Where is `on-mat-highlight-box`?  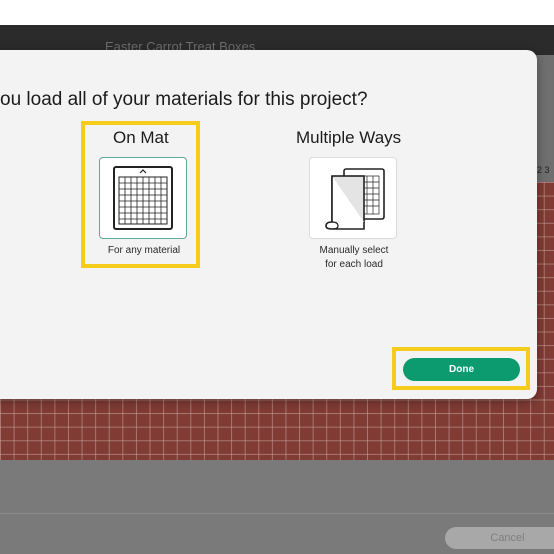 on-mat-highlight-box is located at coordinates (140, 194).